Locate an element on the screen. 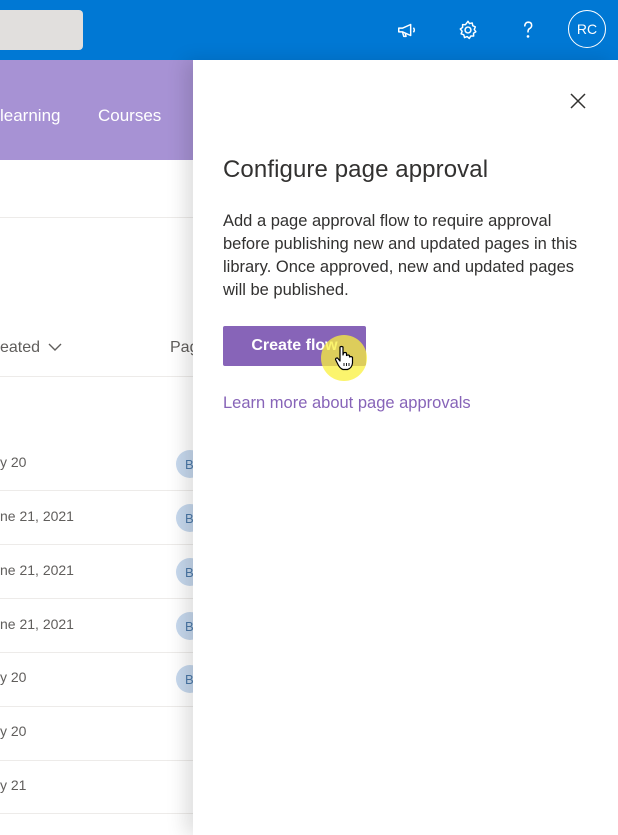 This screenshot has width=618, height=835. create-flow-button: Create flow is located at coordinates (294, 346).